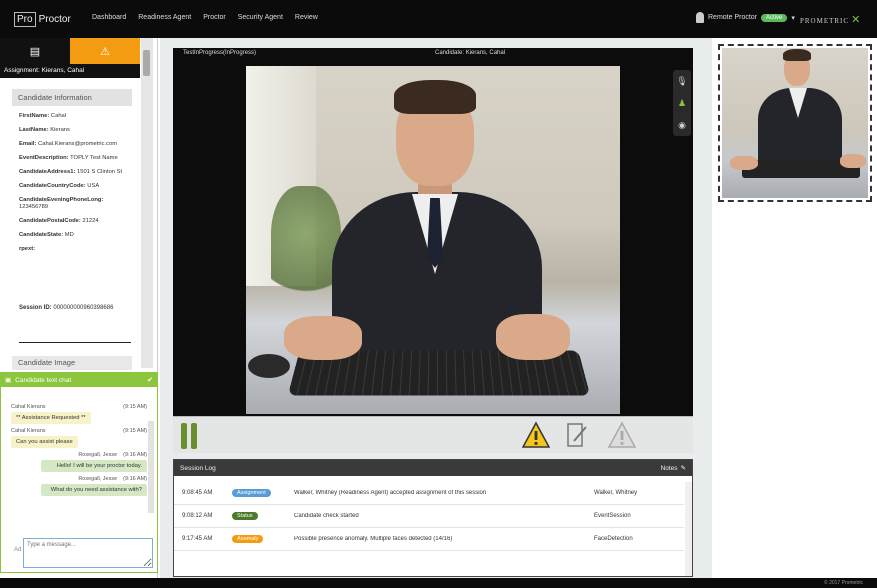  Describe the element at coordinates (79, 130) in the screenshot. I see `field-last-name: LastName: Kierans` at that location.